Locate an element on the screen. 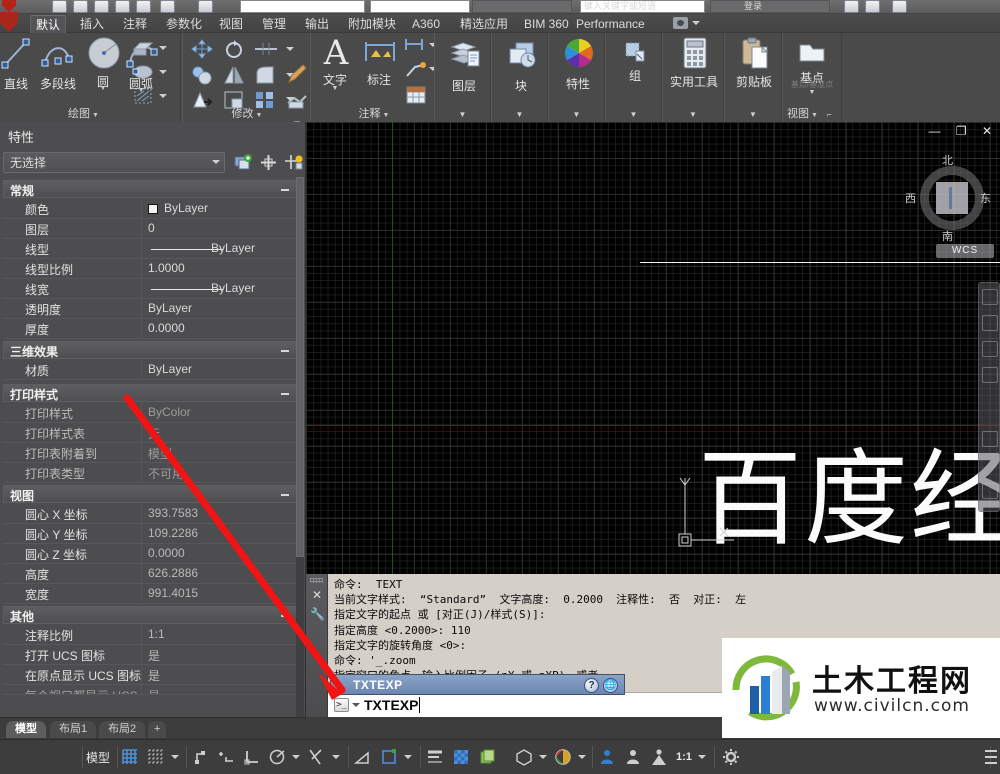  move-icon is located at coordinates (202, 50).